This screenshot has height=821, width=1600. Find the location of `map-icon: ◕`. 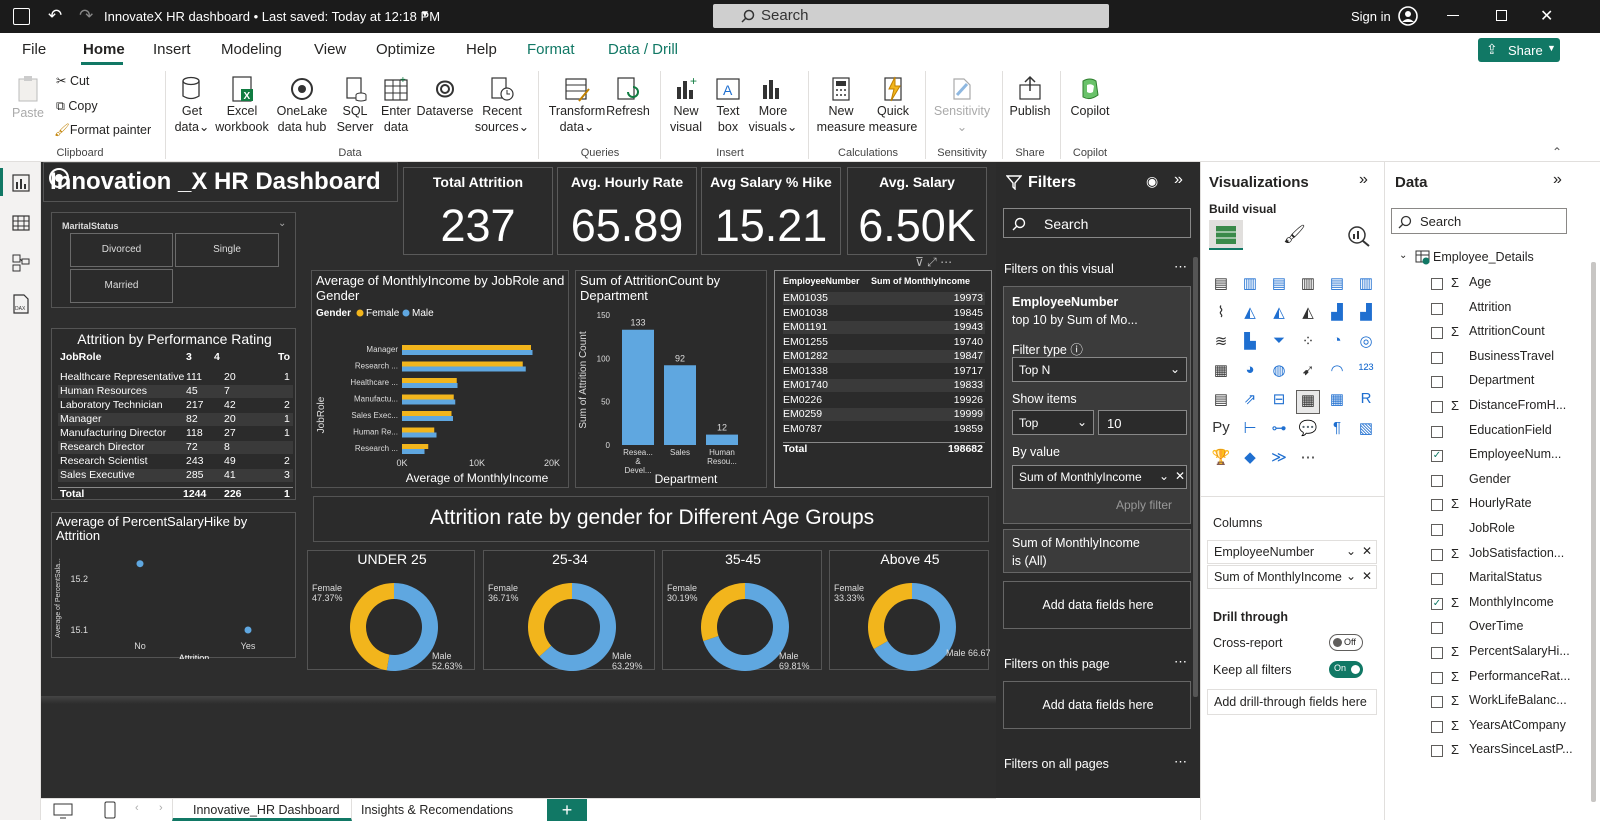

map-icon: ◕ is located at coordinates (1250, 373).